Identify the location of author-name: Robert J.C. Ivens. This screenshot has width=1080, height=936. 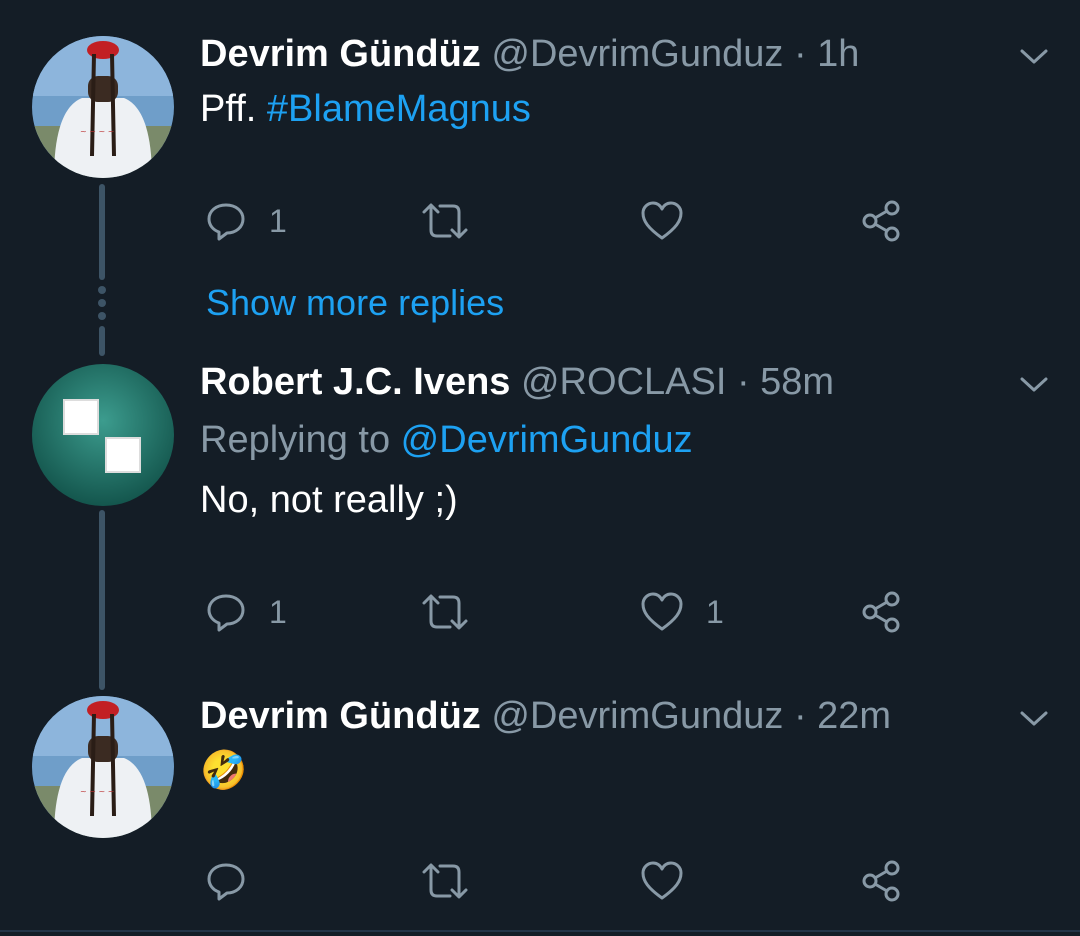
(355, 382).